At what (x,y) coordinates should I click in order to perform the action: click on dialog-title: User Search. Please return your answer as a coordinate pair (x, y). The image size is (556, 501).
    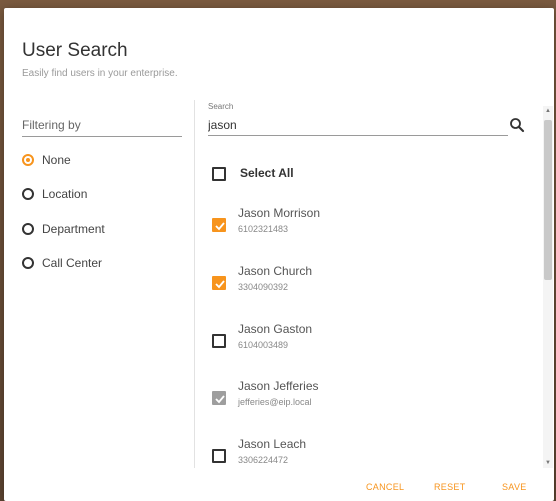
    Looking at the image, I should click on (75, 50).